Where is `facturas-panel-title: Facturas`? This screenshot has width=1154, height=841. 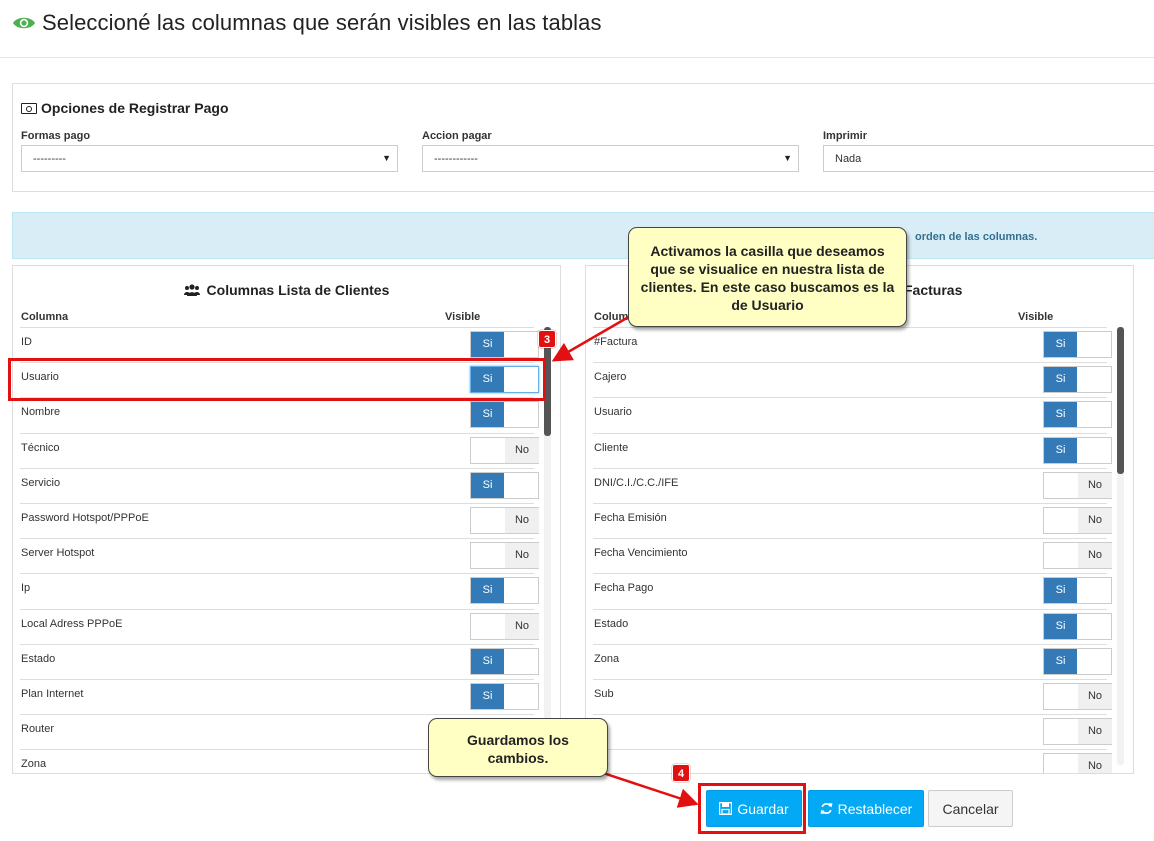 facturas-panel-title: Facturas is located at coordinates (933, 290).